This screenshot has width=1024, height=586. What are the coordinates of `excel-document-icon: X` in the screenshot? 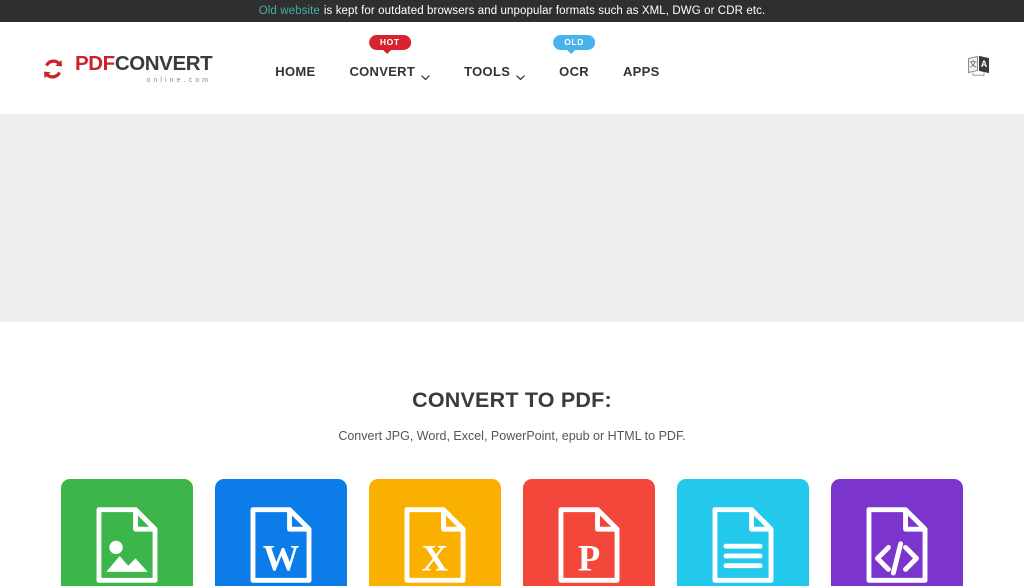 It's located at (435, 545).